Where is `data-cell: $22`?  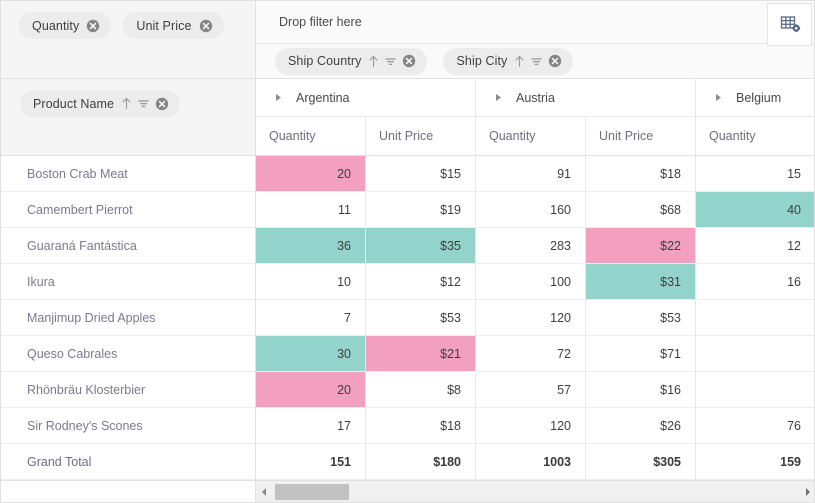 data-cell: $22 is located at coordinates (641, 246).